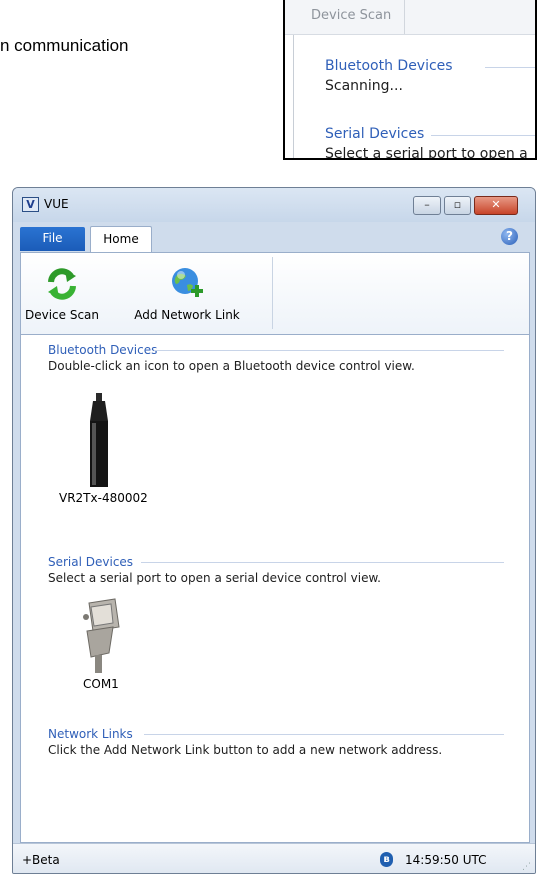 The height and width of the screenshot is (878, 538). I want to click on maximize-button: ▫, so click(457, 205).